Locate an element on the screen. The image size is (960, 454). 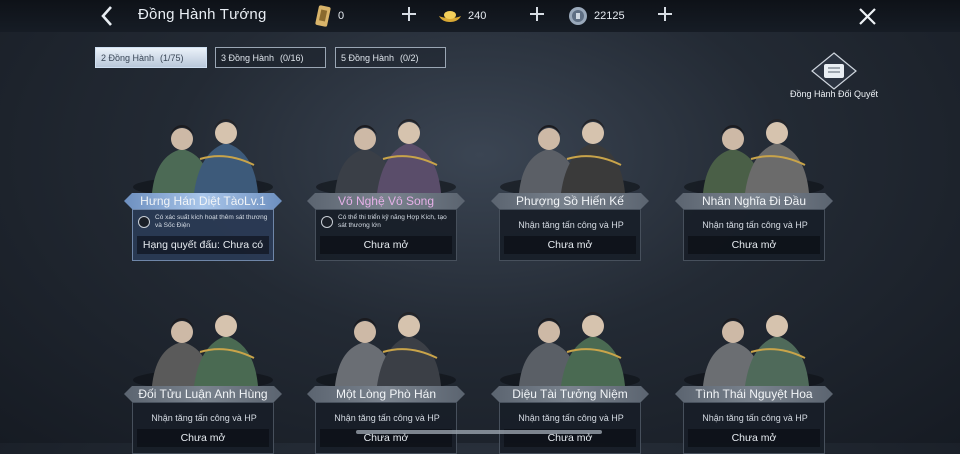
scroll-handle is located at coordinates (479, 432).